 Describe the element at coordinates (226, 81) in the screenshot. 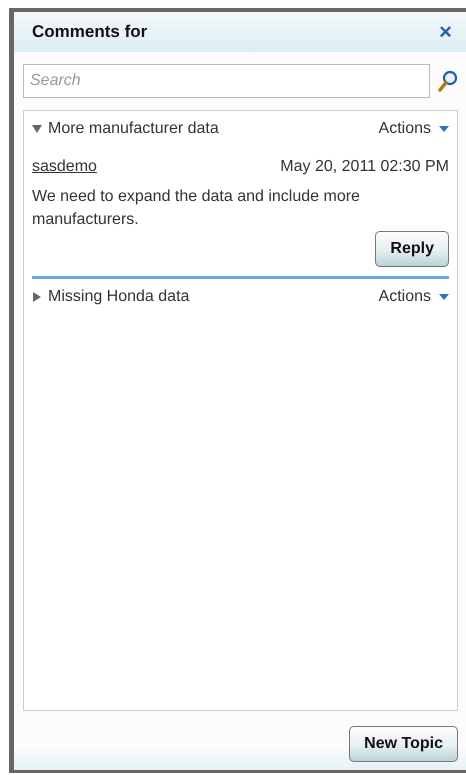

I see `search-field: Search` at that location.